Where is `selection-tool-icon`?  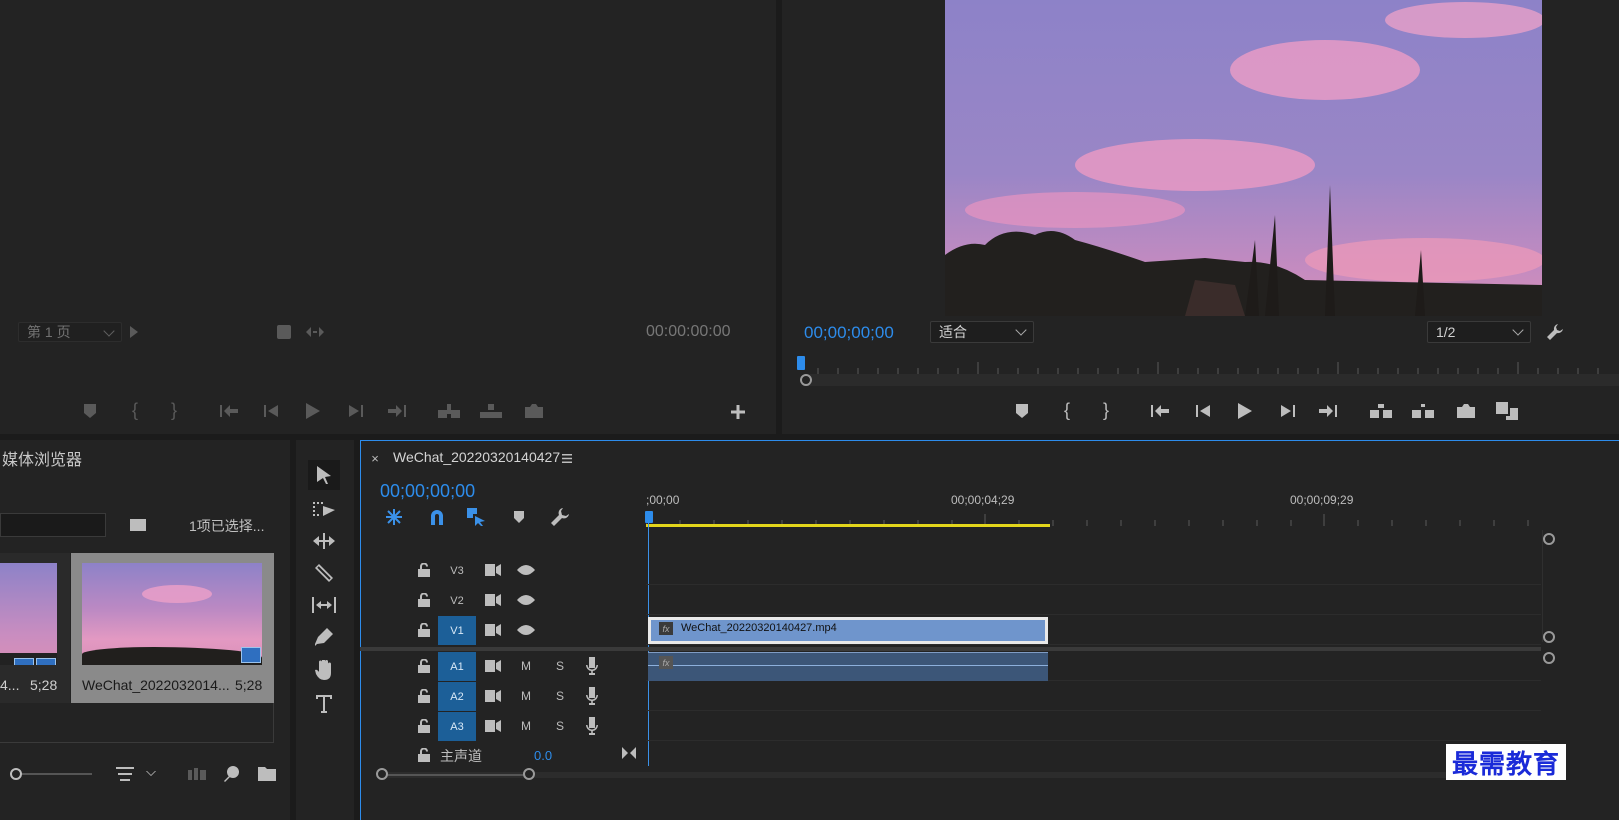 selection-tool-icon is located at coordinates (324, 475).